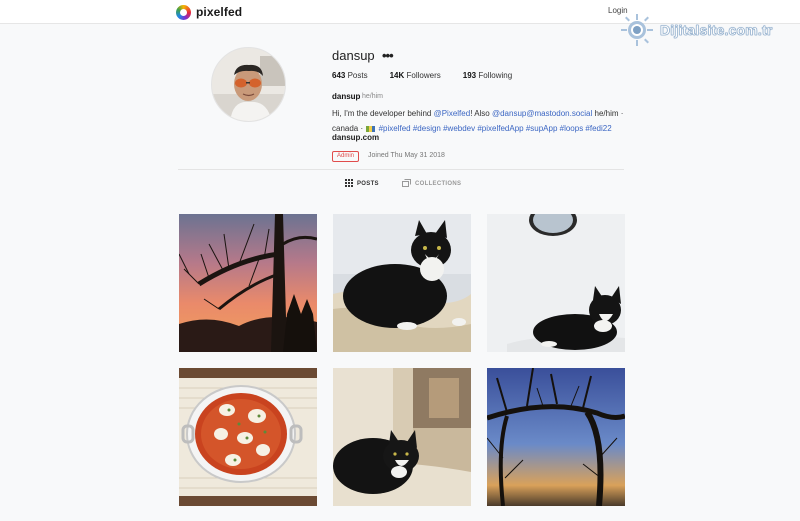 Image resolution: width=800 pixels, height=521 pixels. What do you see at coordinates (383, 113) in the screenshot?
I see `bio-text: Hi, I'm the developer behind` at bounding box center [383, 113].